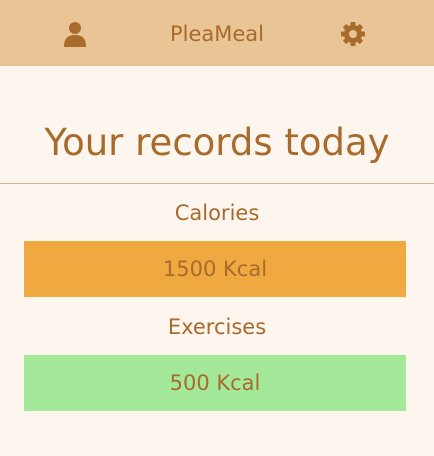 The width and height of the screenshot is (434, 456). Describe the element at coordinates (217, 213) in the screenshot. I see `calories-label: Calories` at that location.